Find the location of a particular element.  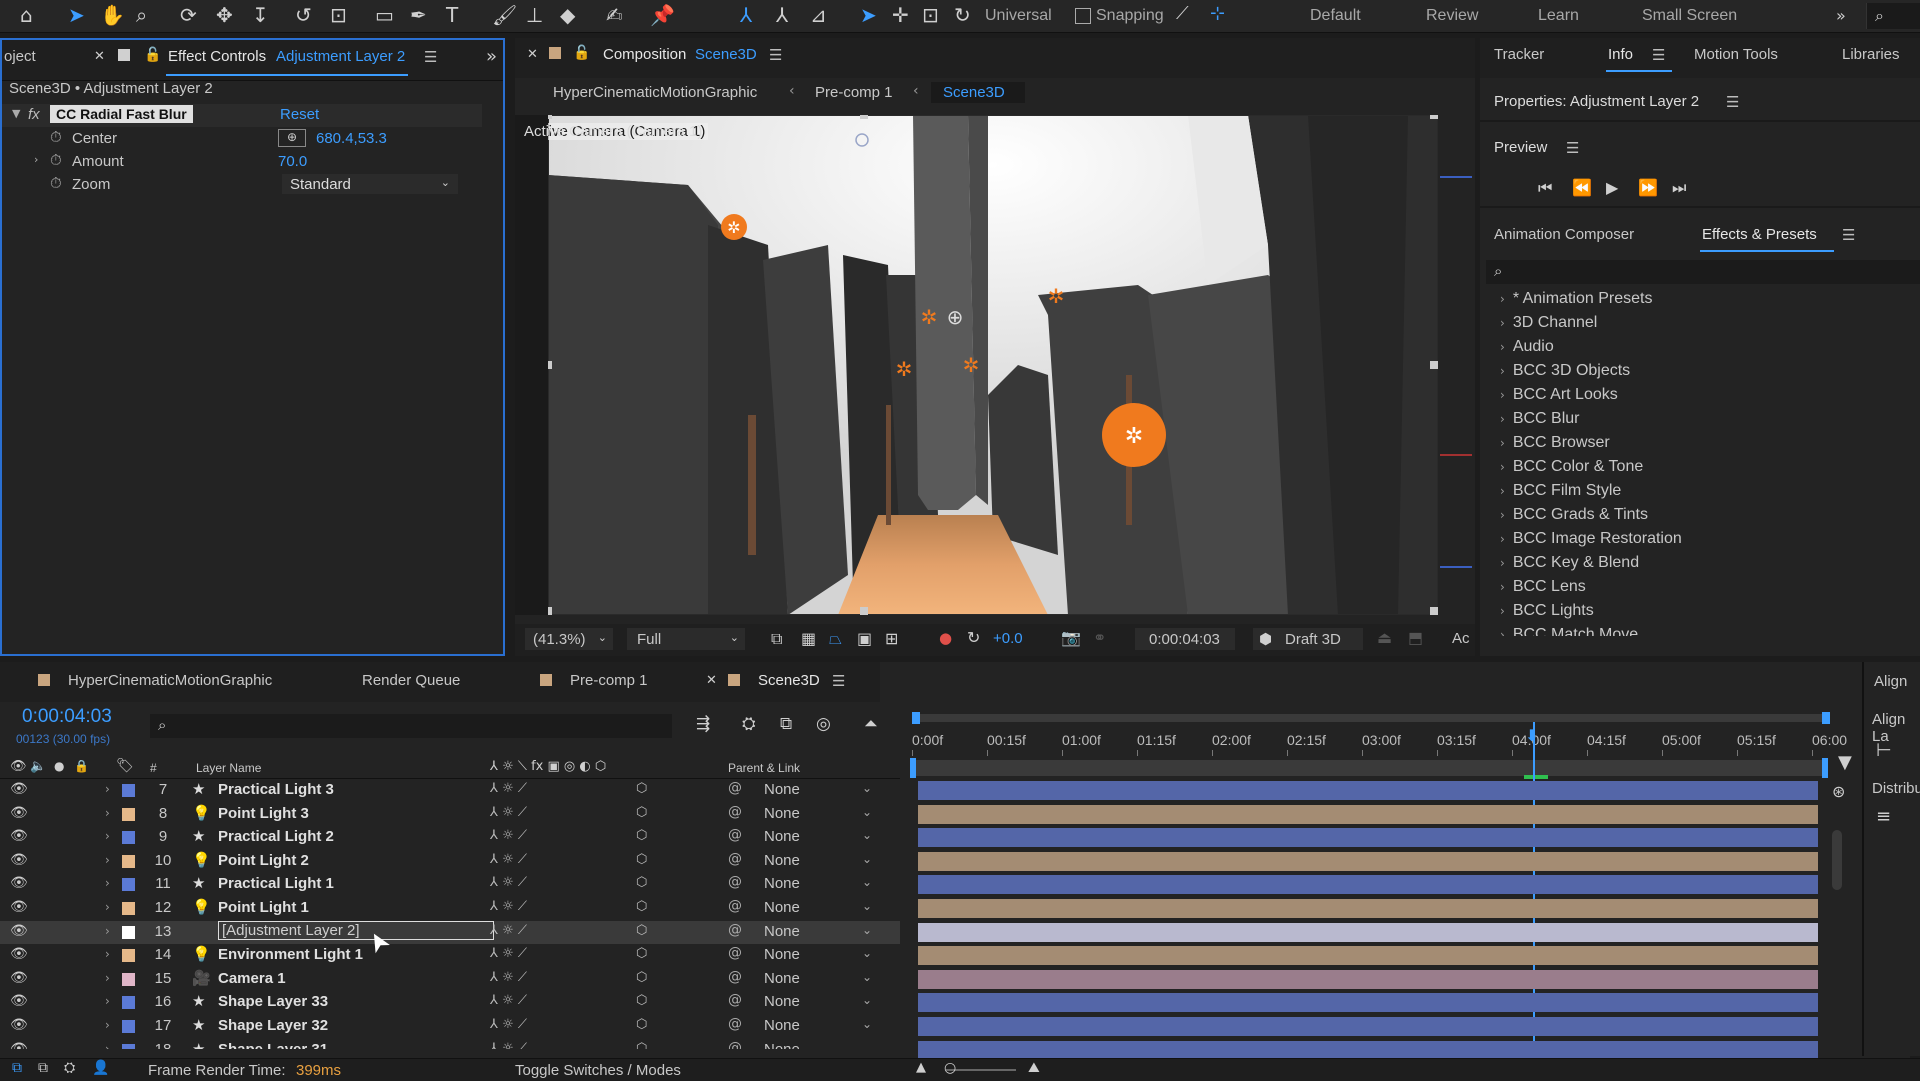

time-navigator is located at coordinates (1370, 718).